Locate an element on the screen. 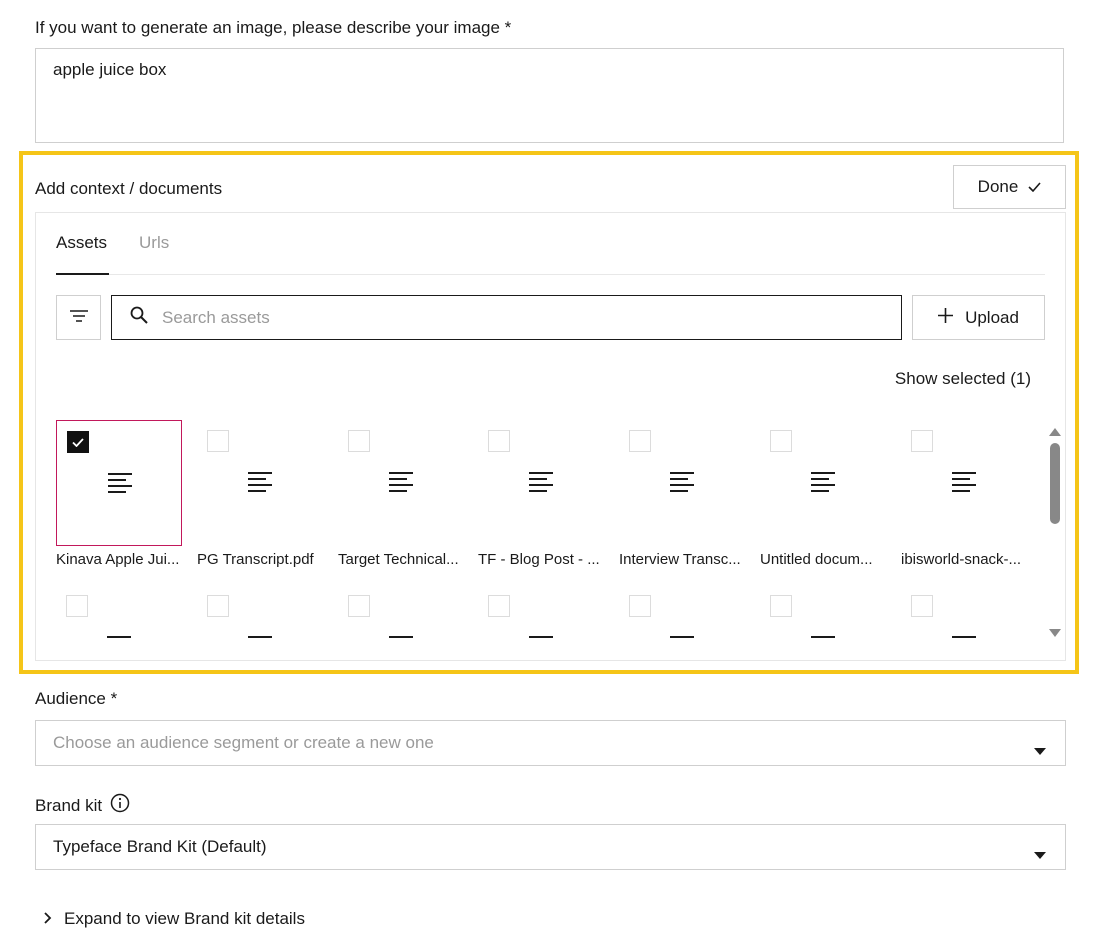 Image resolution: width=1101 pixels, height=940 pixels. brand-kit-label-row: Brand kit is located at coordinates (82, 805).